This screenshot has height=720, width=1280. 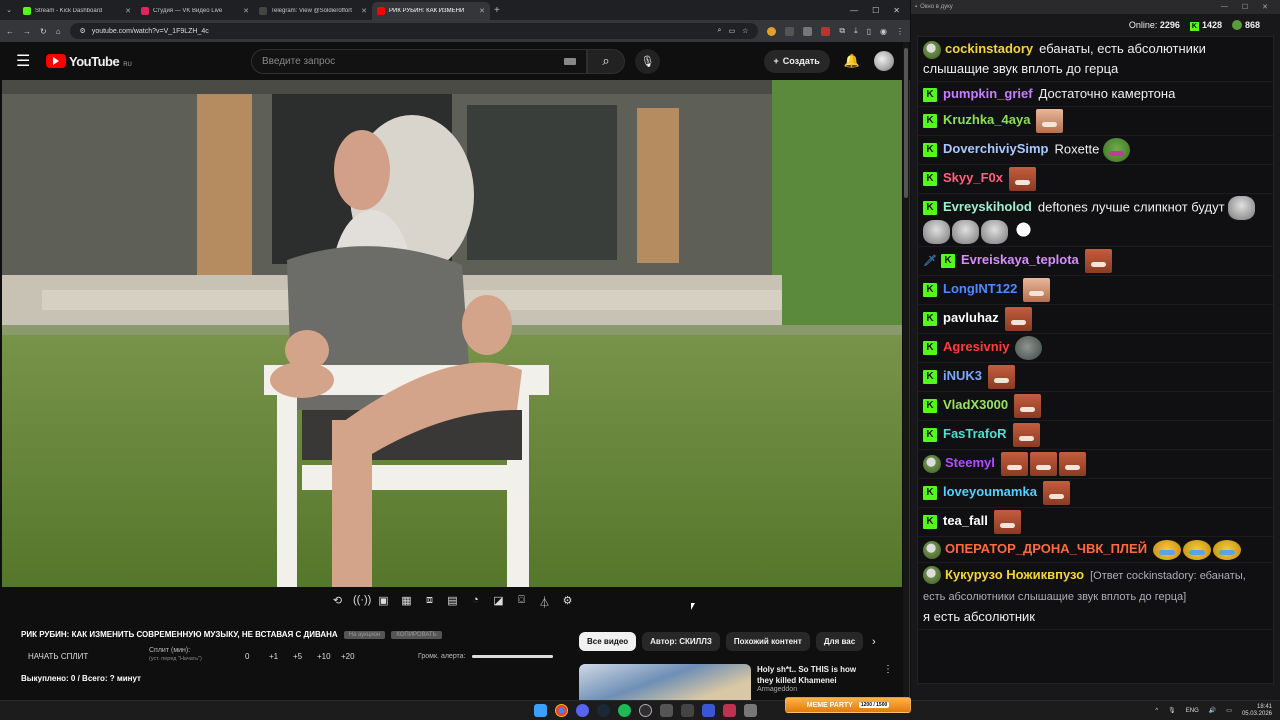 What do you see at coordinates (416, 634) in the screenshot?
I see `copy-chip: КОПИРОВАТЬ` at bounding box center [416, 634].